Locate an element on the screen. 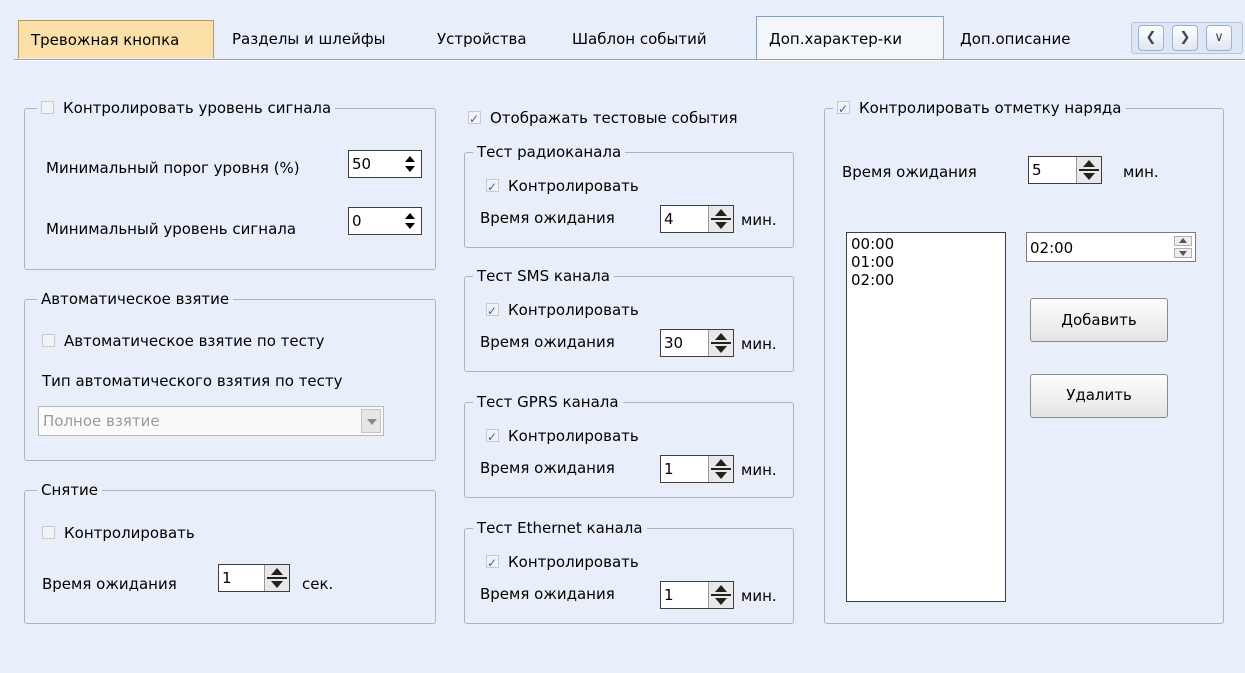 This screenshot has height=673, width=1245. list-item: 02:00 is located at coordinates (926, 280).